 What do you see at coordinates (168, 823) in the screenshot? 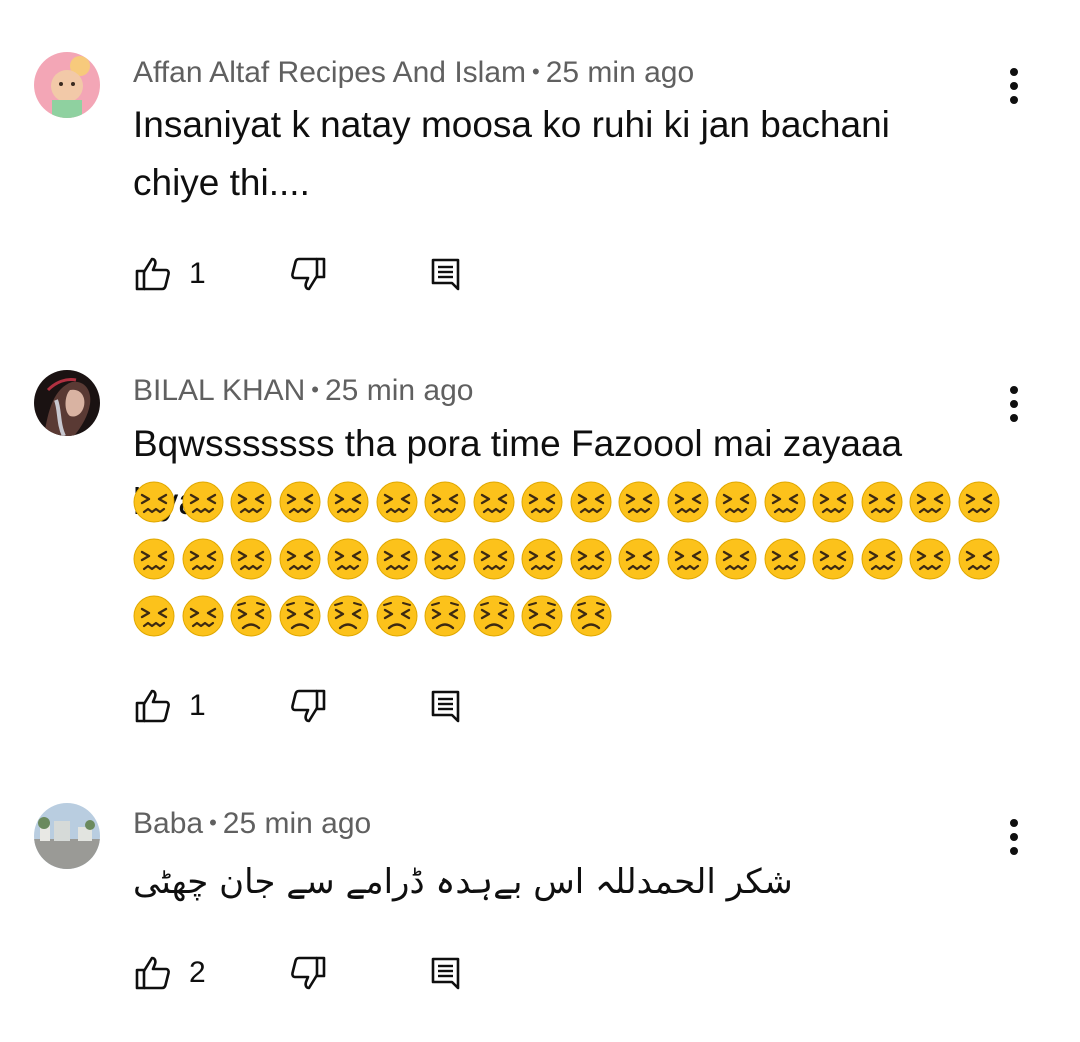
I see `author-name: Baba` at bounding box center [168, 823].